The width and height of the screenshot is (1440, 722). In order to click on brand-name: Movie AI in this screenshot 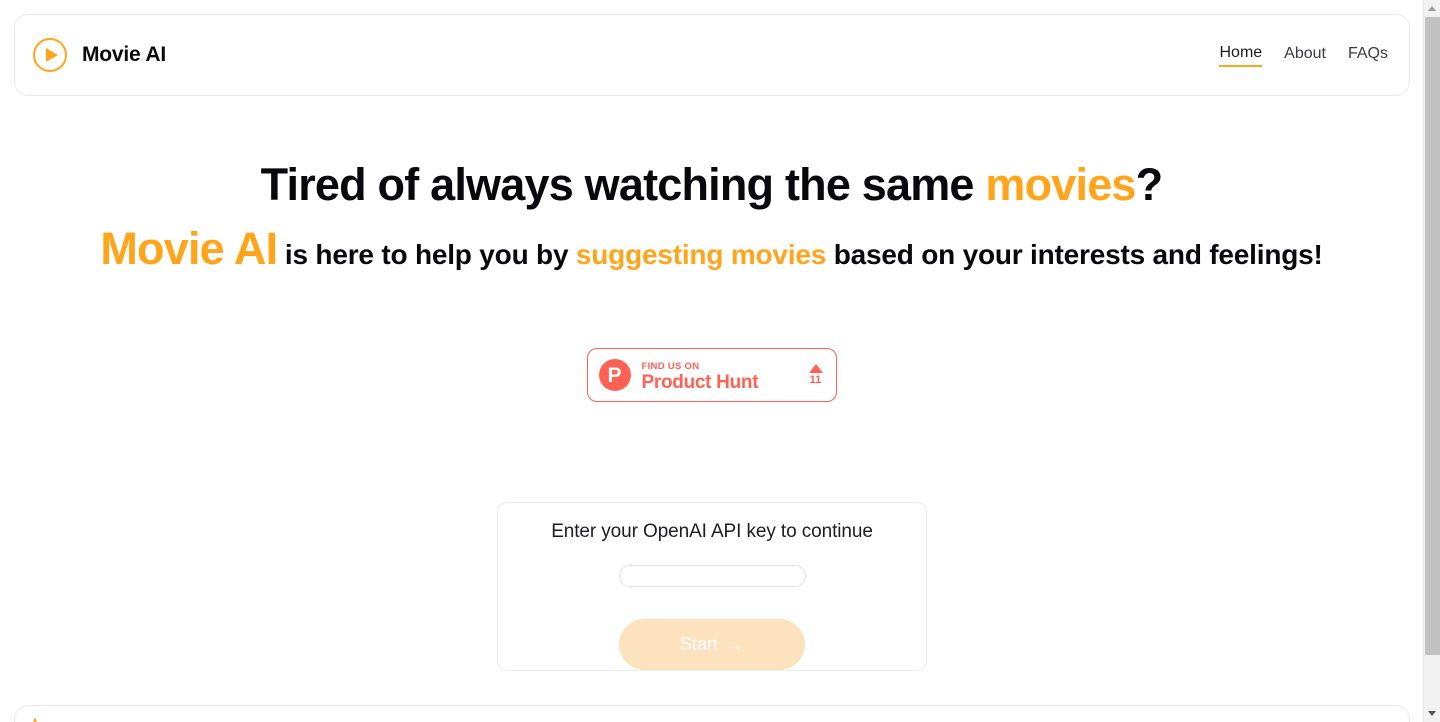, I will do `click(124, 54)`.